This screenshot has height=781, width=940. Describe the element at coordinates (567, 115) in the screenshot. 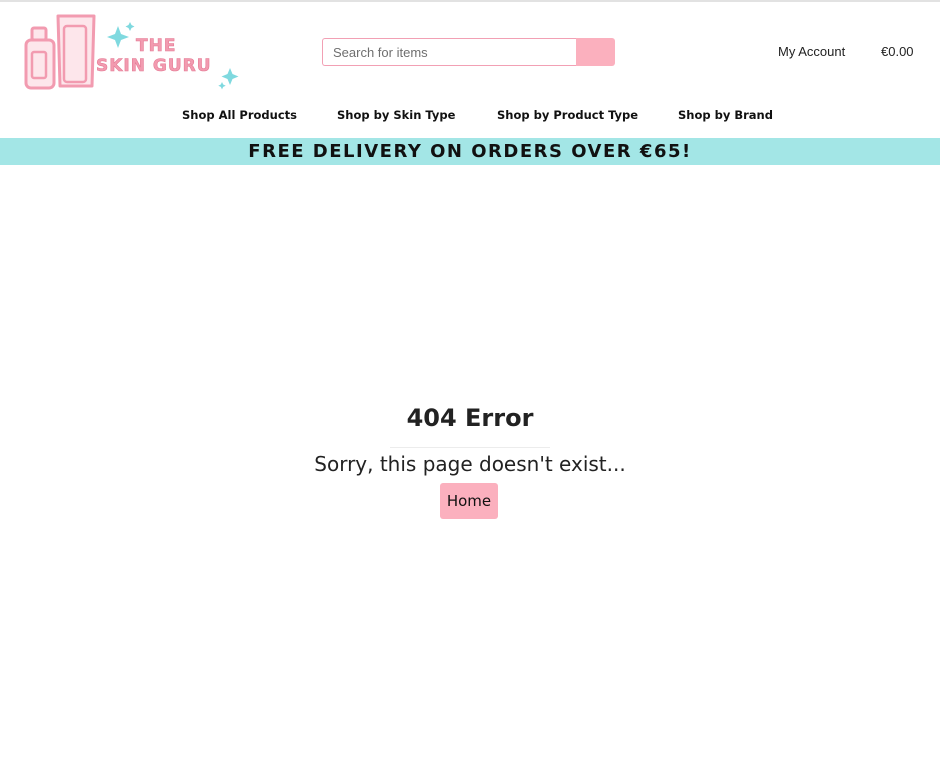

I see `nav-shop-by-product-type: Shop by Product Type` at that location.